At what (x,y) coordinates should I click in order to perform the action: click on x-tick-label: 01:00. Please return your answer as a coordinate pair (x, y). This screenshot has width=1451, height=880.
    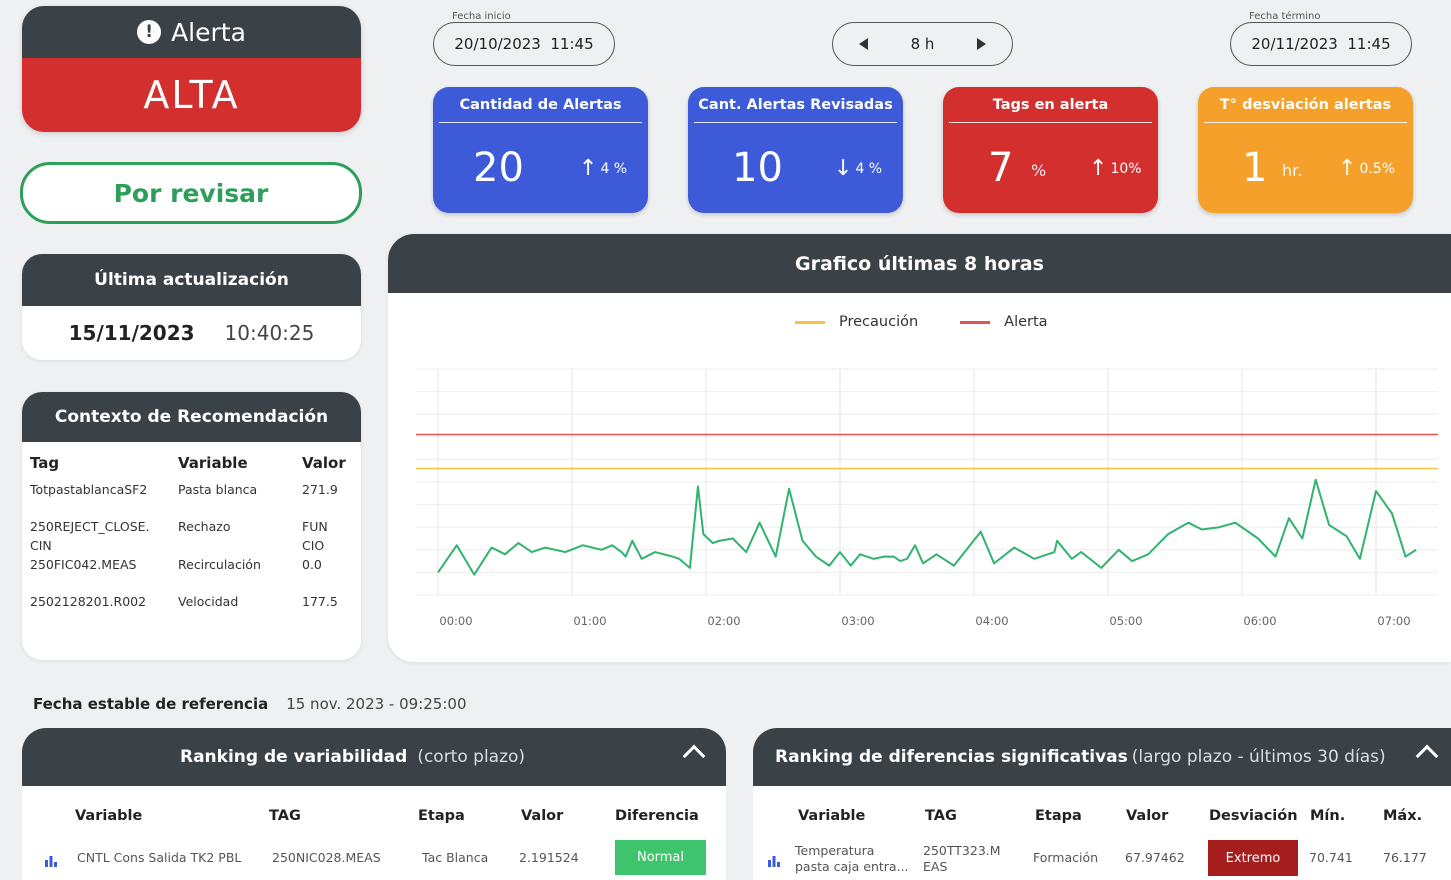
    Looking at the image, I should click on (589, 621).